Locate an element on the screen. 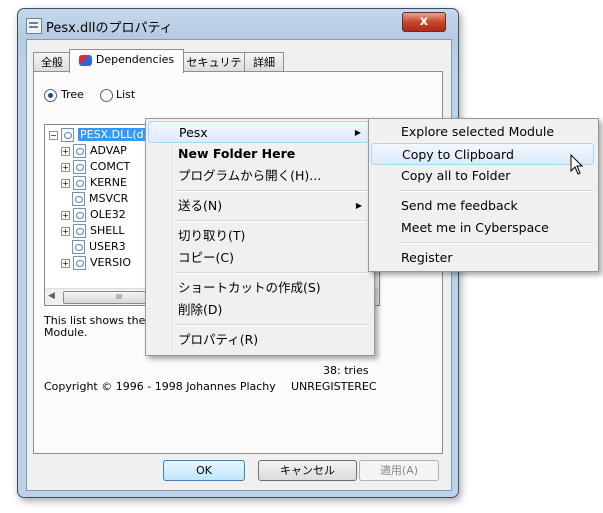 Image resolution: width=603 pixels, height=513 pixels. menu-item-send-feedback: Send me feedback is located at coordinates (482, 206).